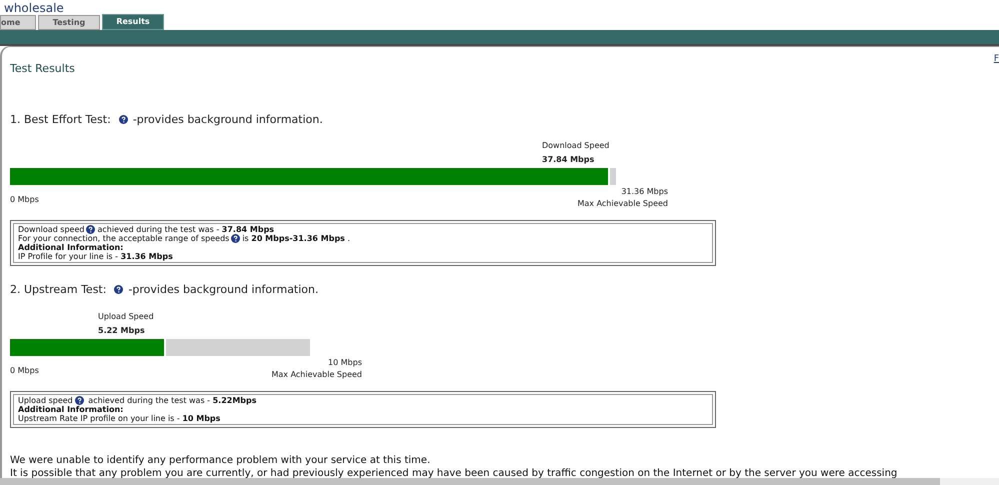  I want to click on info-text: IP Profile for your line is - 31.36 Mbps, so click(96, 256).